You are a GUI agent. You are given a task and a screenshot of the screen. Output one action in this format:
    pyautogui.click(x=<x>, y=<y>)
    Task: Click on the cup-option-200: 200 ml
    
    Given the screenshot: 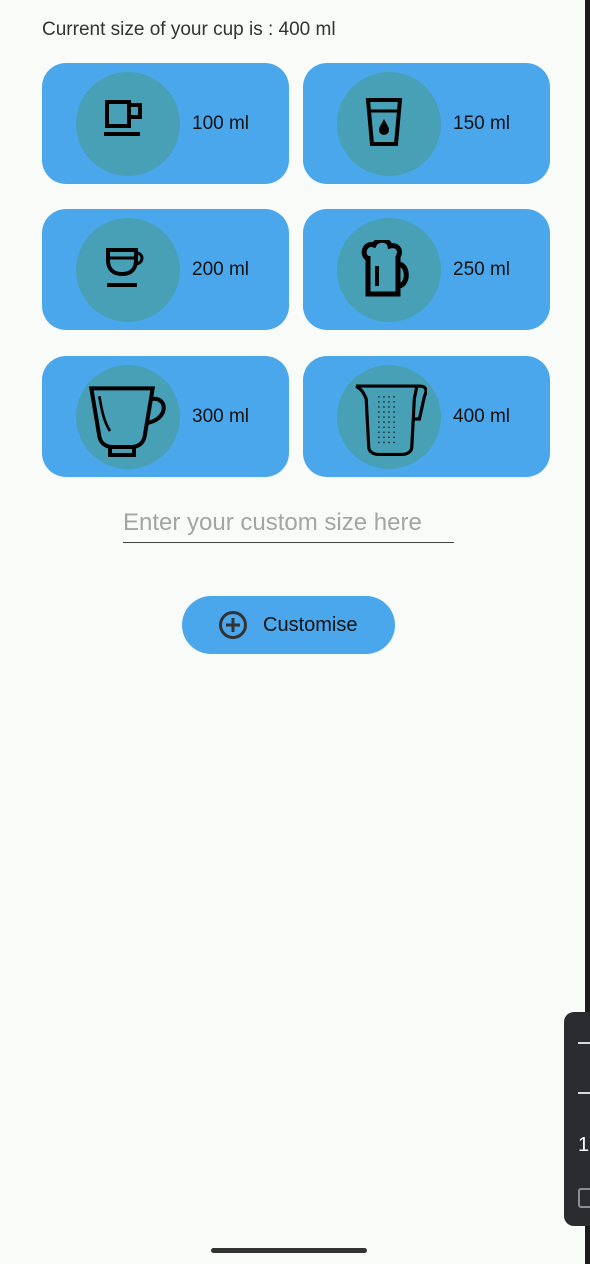 What is the action you would take?
    pyautogui.click(x=165, y=269)
    